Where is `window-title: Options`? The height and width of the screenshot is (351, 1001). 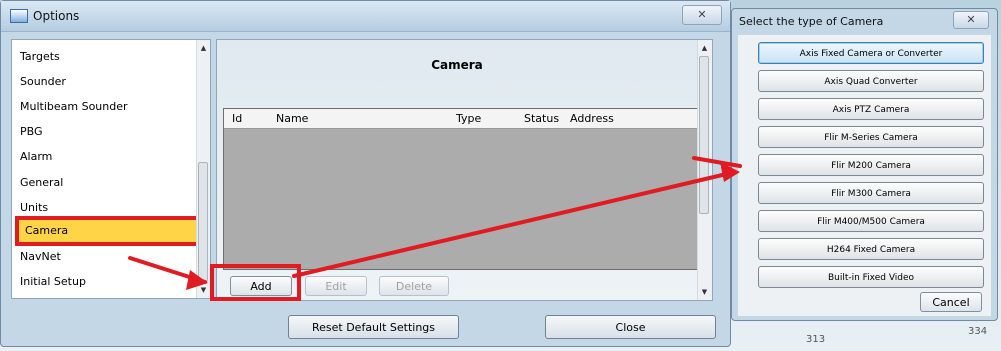 window-title: Options is located at coordinates (56, 16).